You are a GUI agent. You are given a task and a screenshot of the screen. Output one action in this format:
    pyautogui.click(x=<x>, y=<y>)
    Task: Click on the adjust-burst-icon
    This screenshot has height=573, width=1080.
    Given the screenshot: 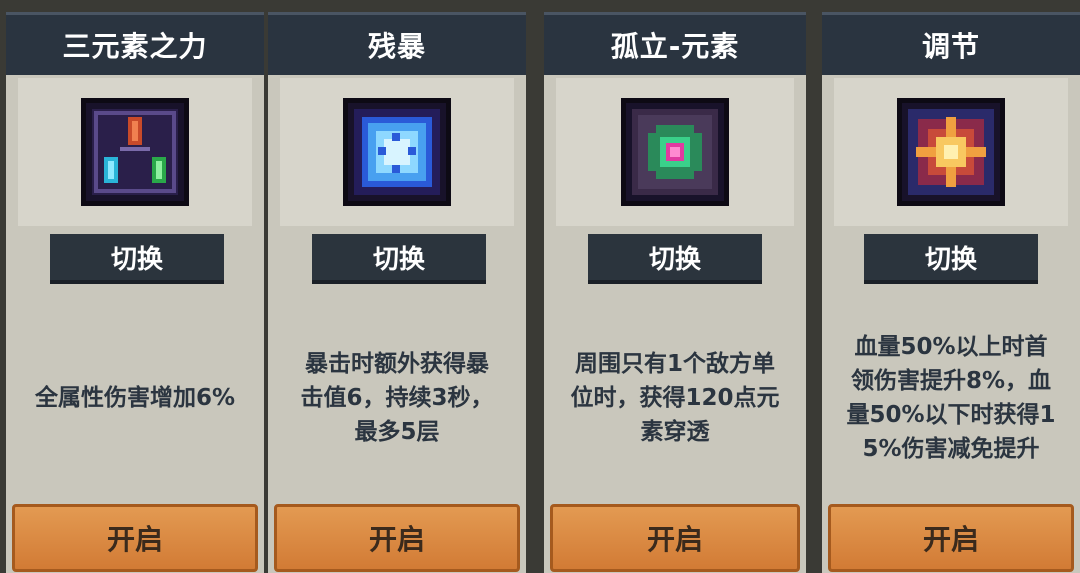 What is the action you would take?
    pyautogui.click(x=951, y=152)
    